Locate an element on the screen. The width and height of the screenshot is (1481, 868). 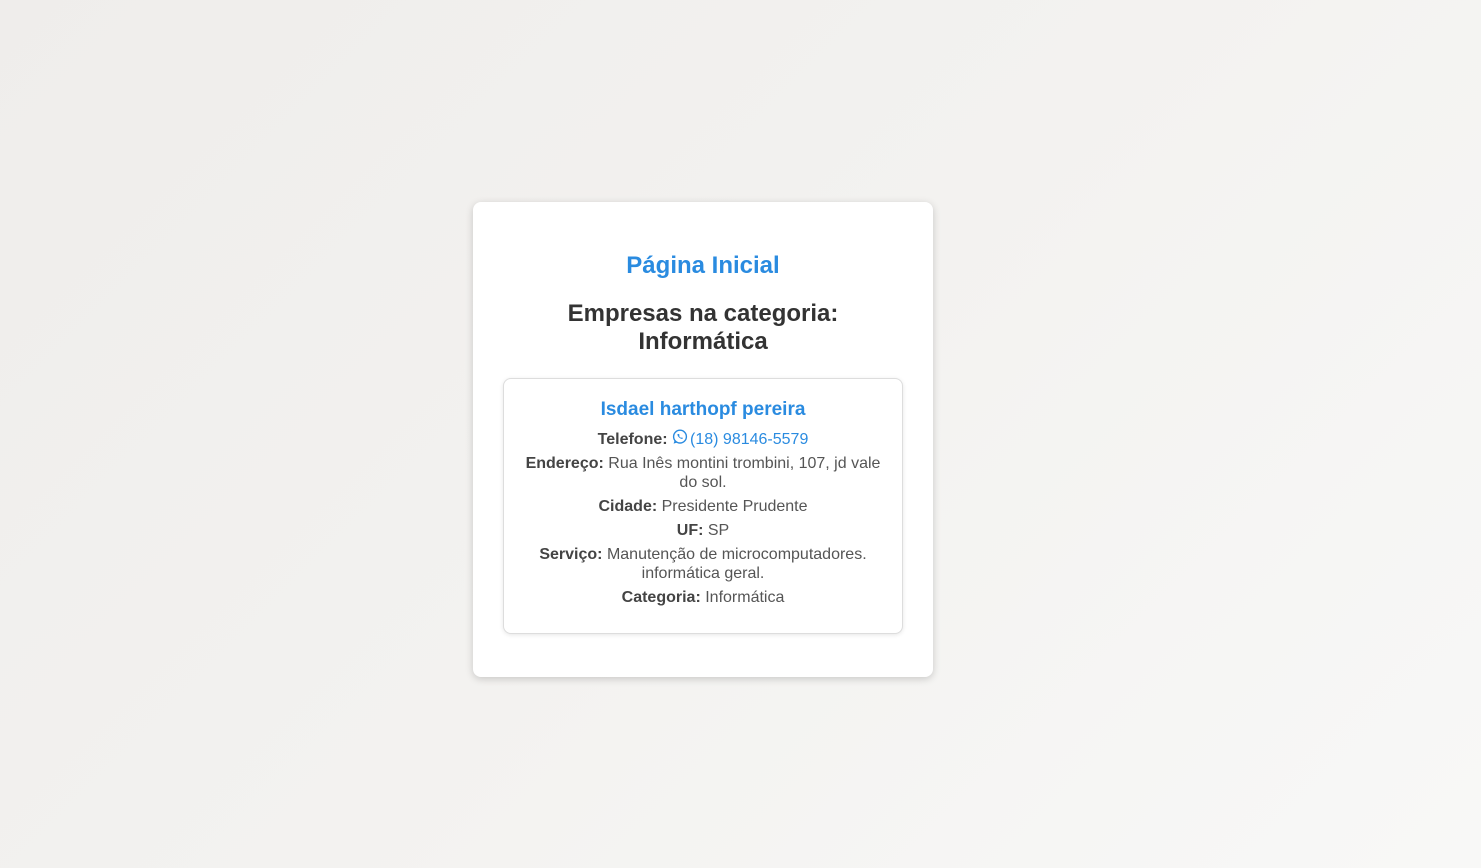
category-value: Informática is located at coordinates (745, 597).